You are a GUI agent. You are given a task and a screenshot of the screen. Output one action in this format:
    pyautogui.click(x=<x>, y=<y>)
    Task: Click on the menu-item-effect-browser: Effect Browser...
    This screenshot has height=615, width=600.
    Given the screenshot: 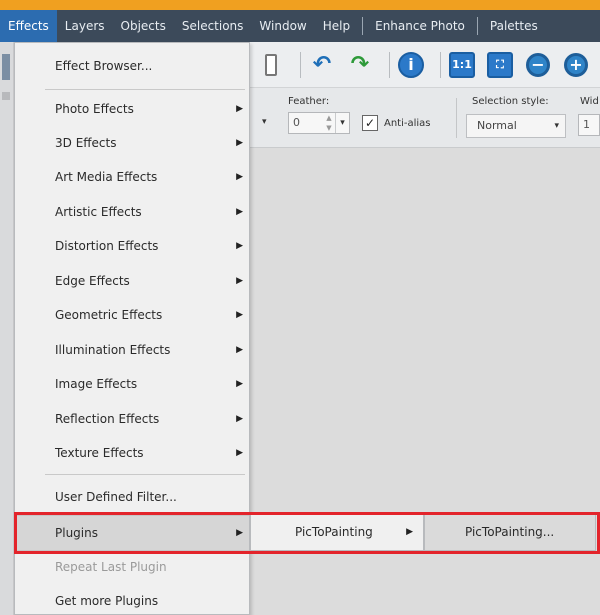 What is the action you would take?
    pyautogui.click(x=132, y=66)
    